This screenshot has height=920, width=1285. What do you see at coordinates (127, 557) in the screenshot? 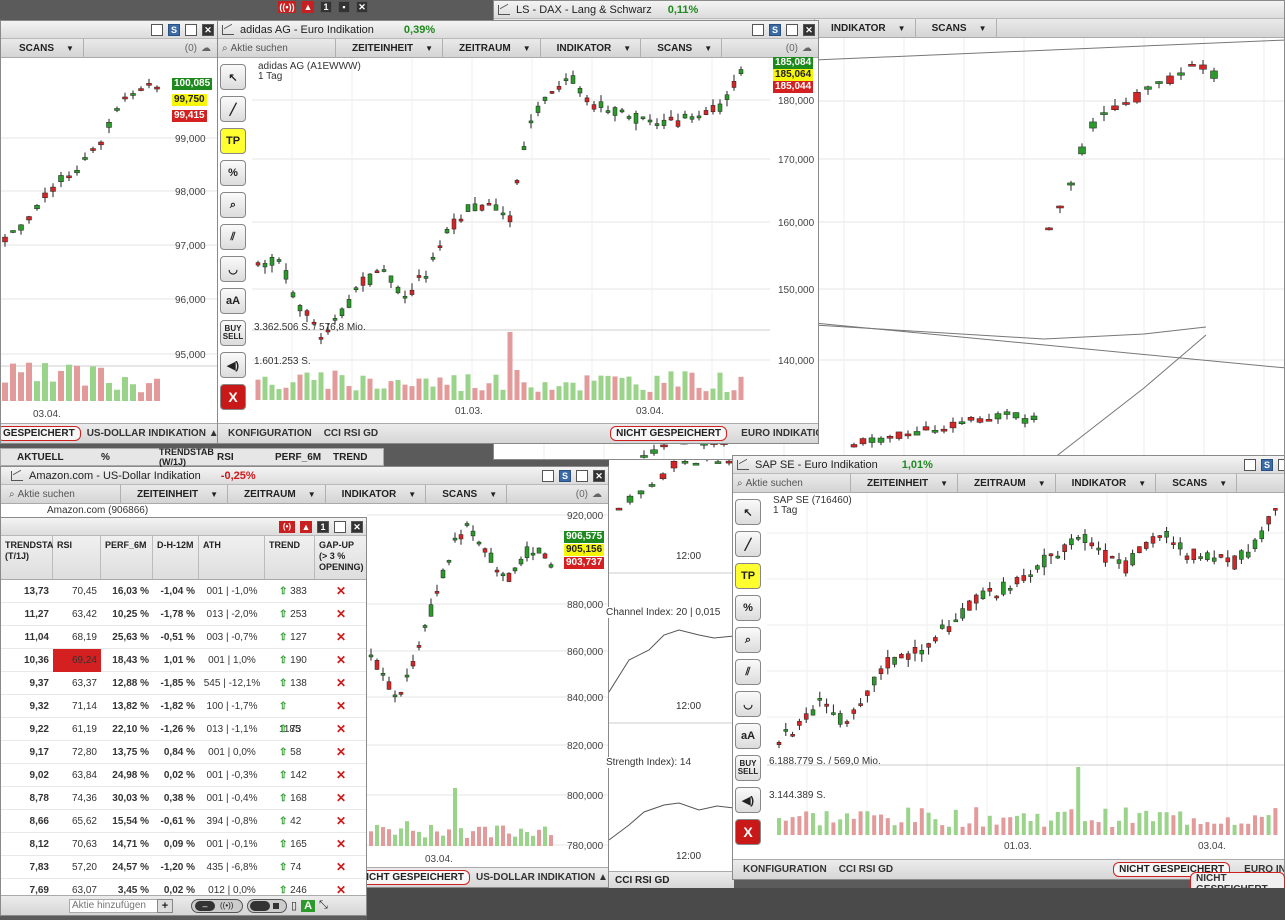
I see `column-header: PERF_6M` at bounding box center [127, 557].